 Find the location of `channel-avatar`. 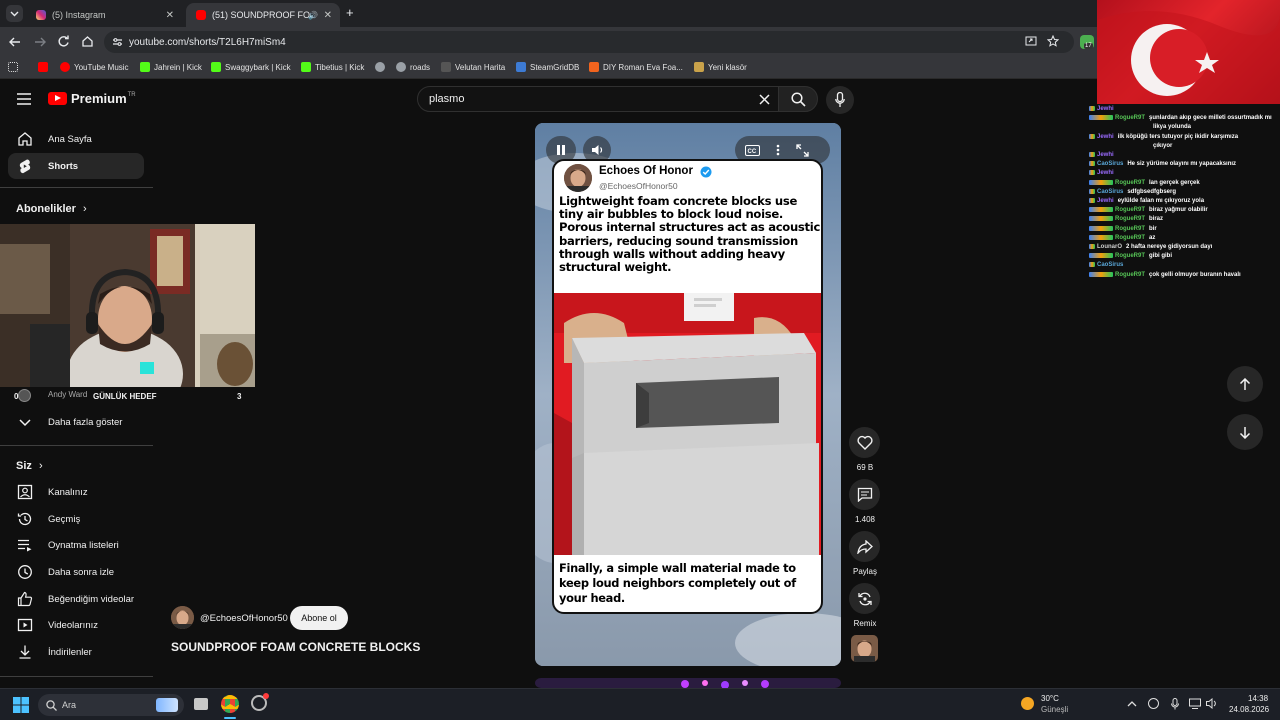

channel-avatar is located at coordinates (182, 617).